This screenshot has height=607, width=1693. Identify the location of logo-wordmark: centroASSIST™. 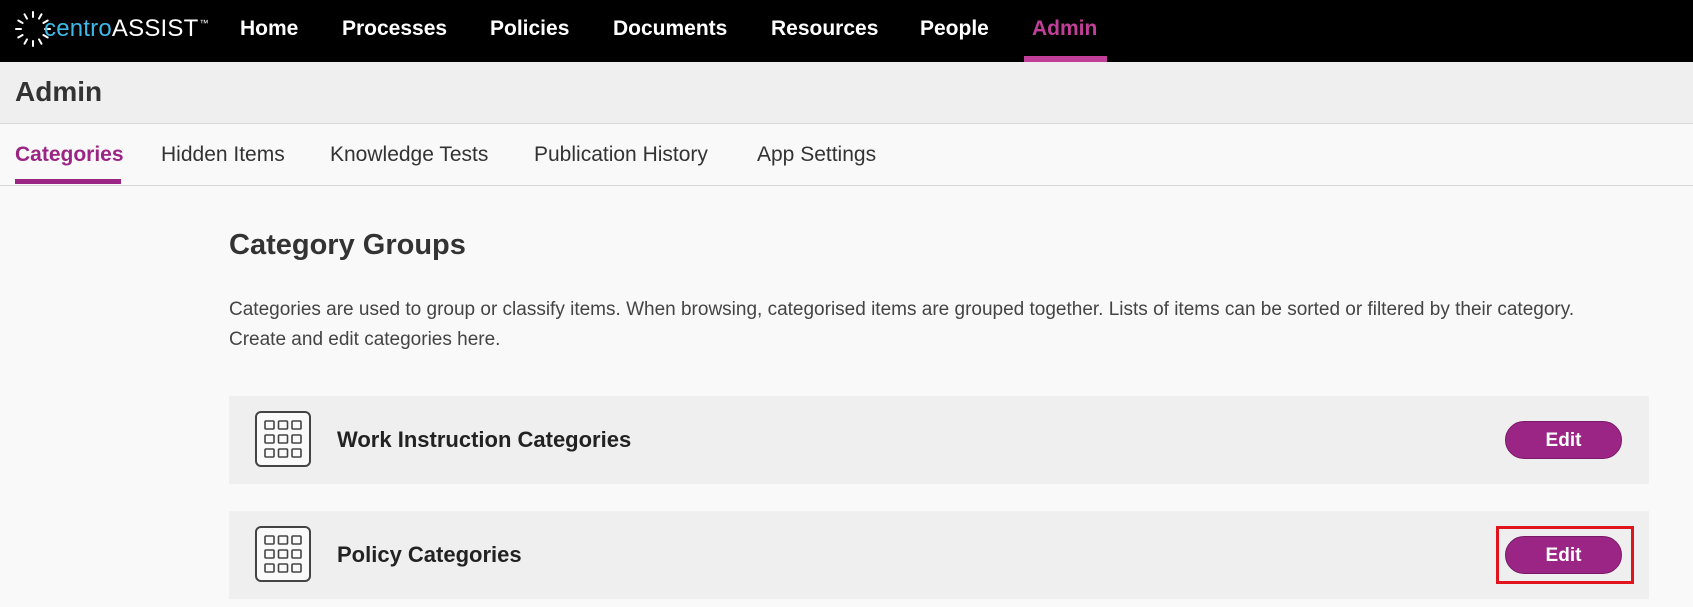
(126, 29).